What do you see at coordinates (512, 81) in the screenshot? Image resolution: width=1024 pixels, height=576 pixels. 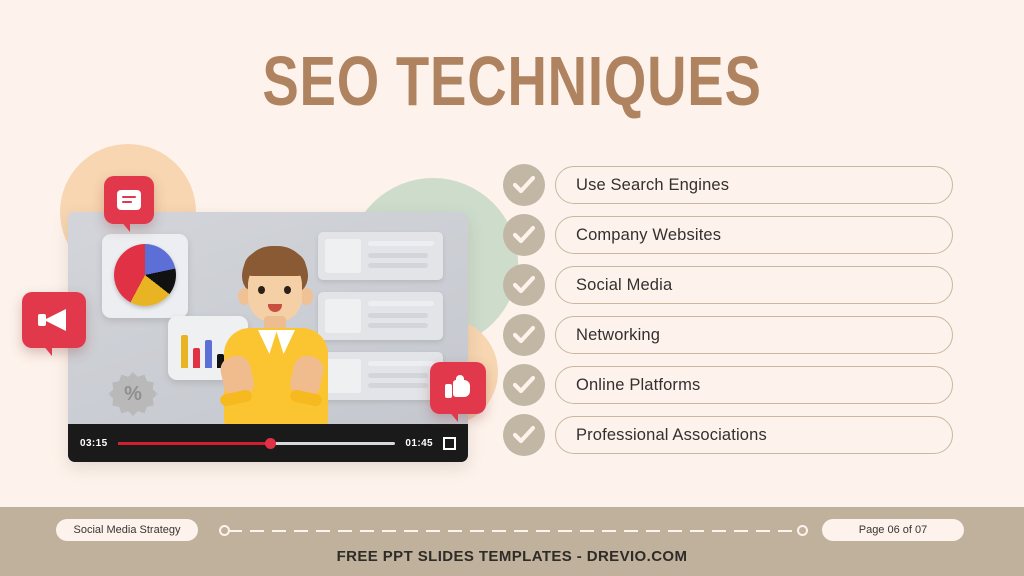 I see `page-title: SEO TECHNIQUES` at bounding box center [512, 81].